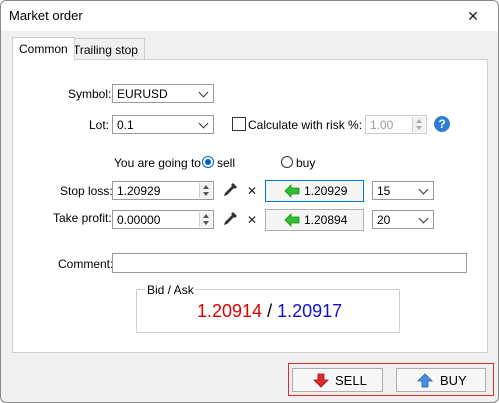  I want to click on tab-common: Common, so click(43, 49).